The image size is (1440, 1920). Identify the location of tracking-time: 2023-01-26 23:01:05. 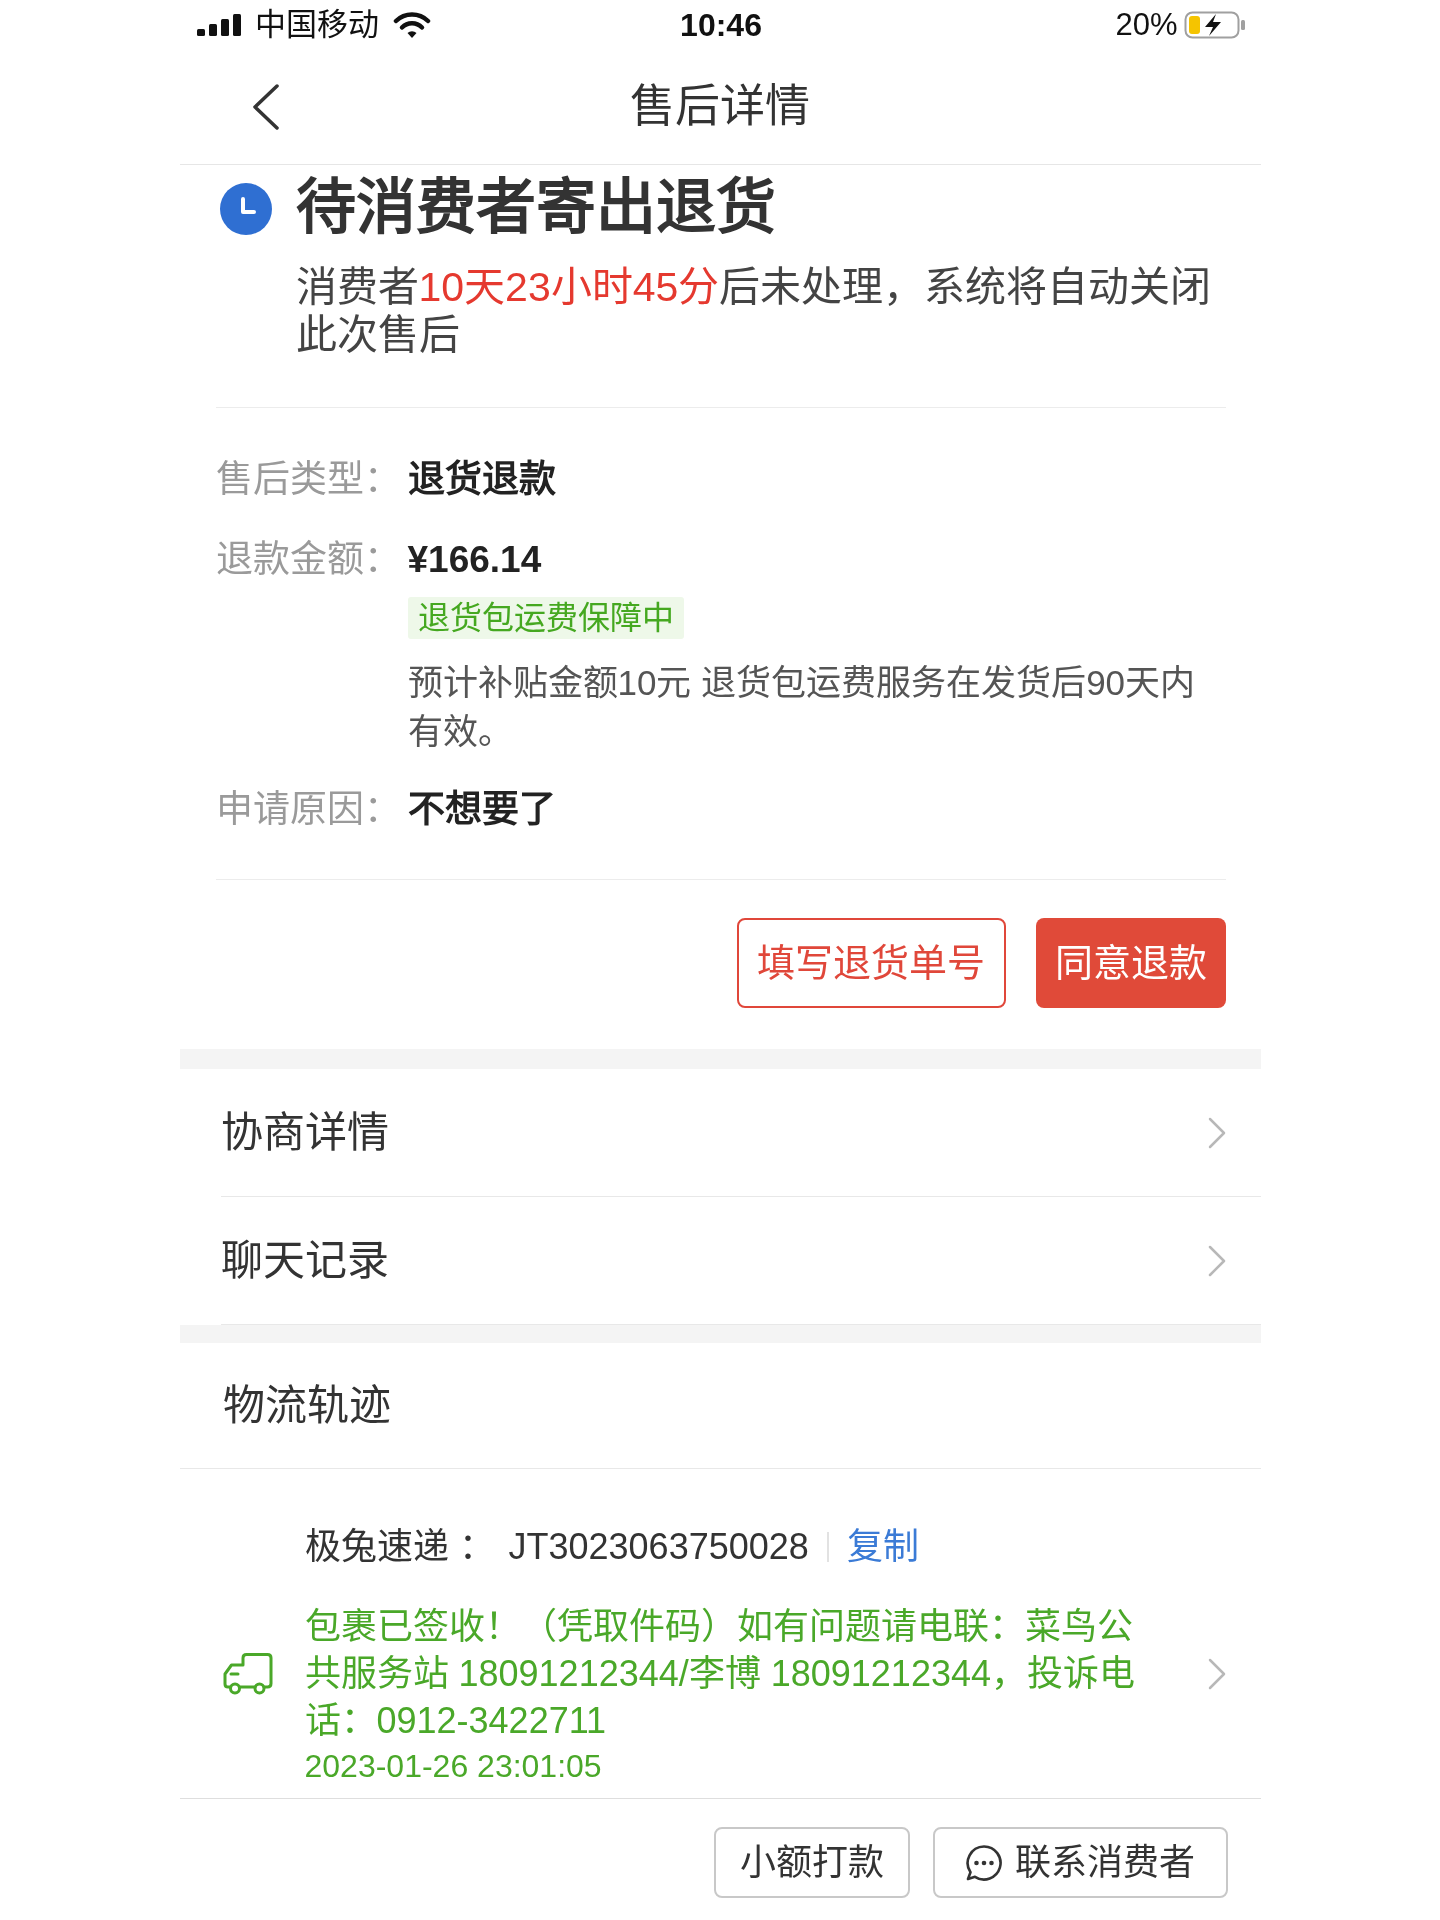
(453, 1766).